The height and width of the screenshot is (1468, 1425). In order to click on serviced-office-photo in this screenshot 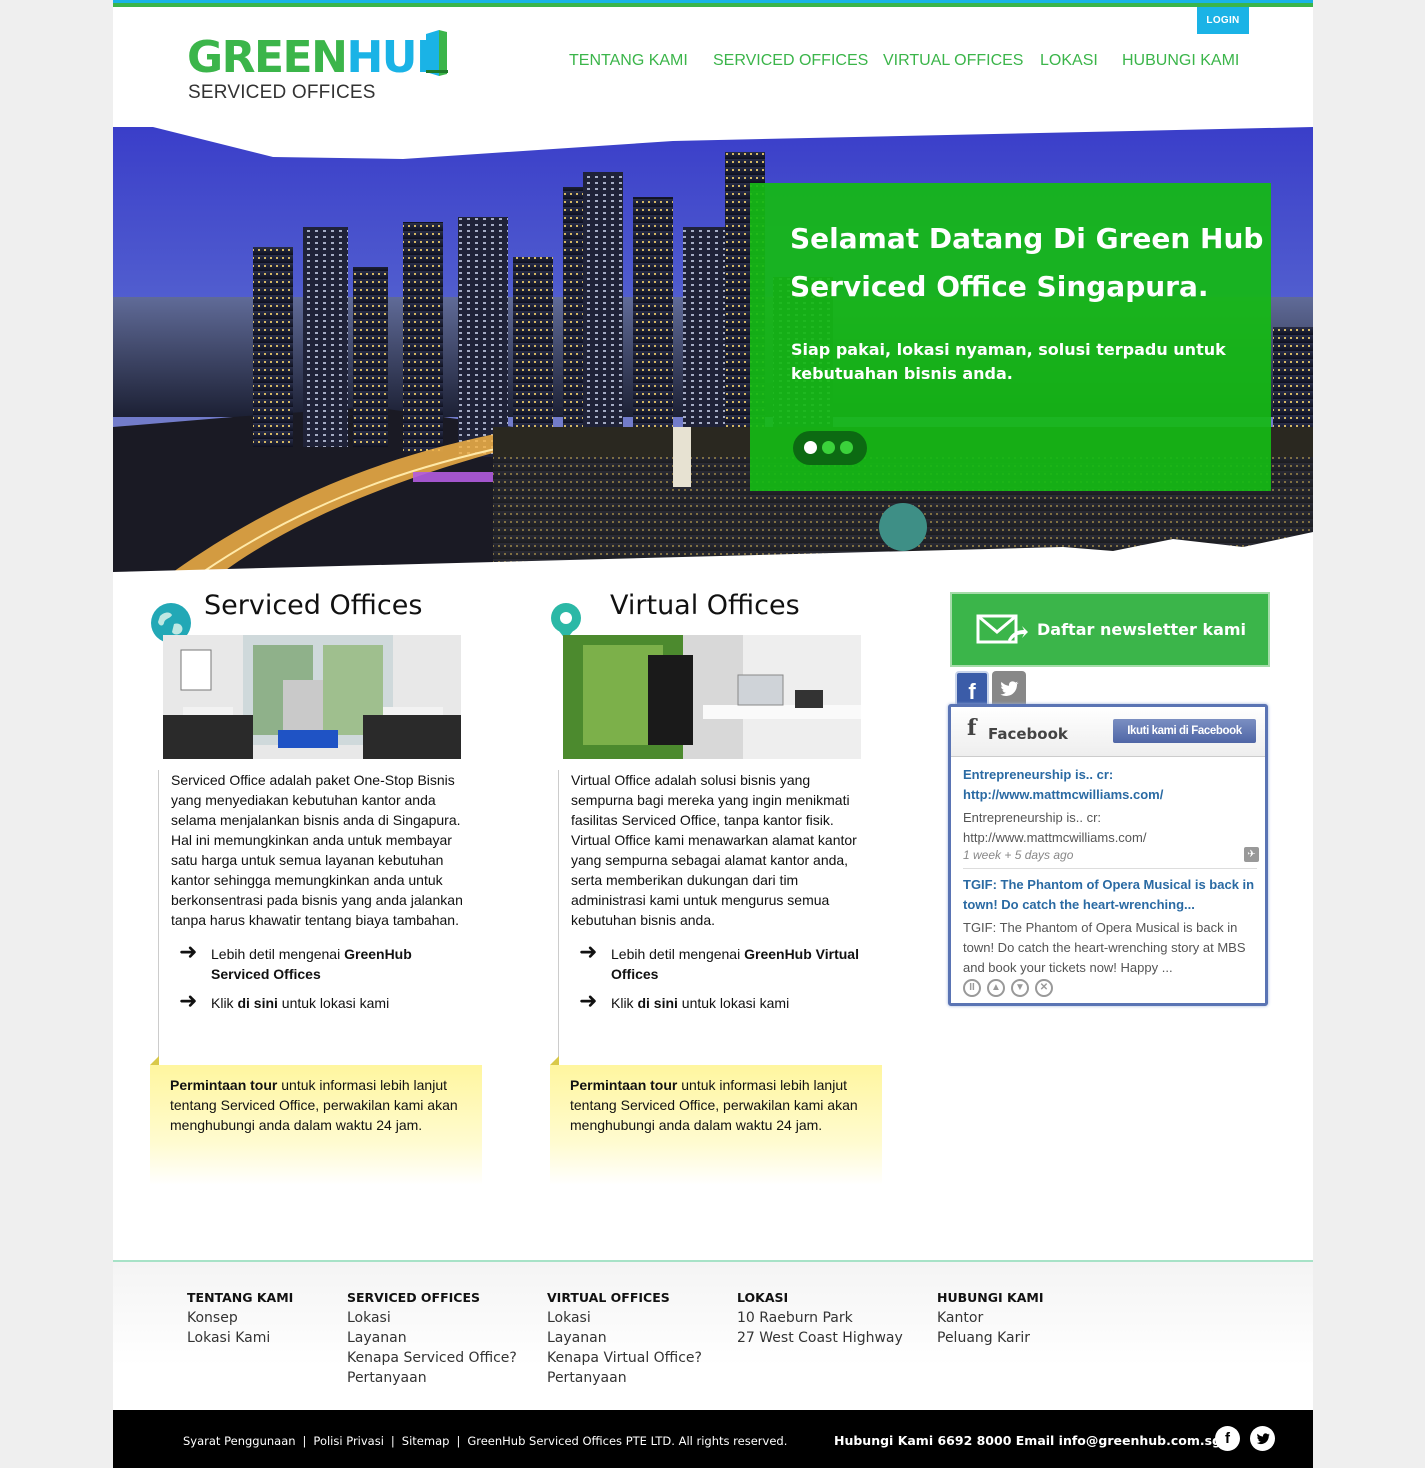, I will do `click(312, 697)`.